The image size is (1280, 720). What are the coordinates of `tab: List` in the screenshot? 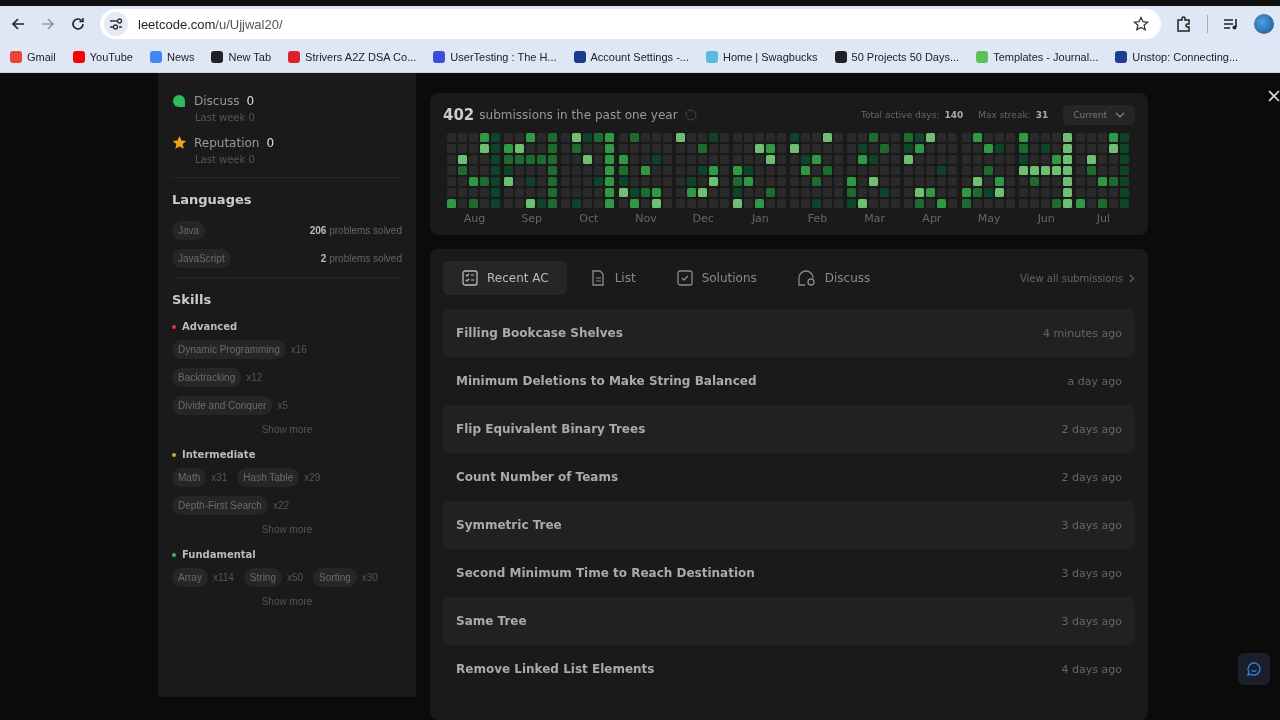 It's located at (612, 278).